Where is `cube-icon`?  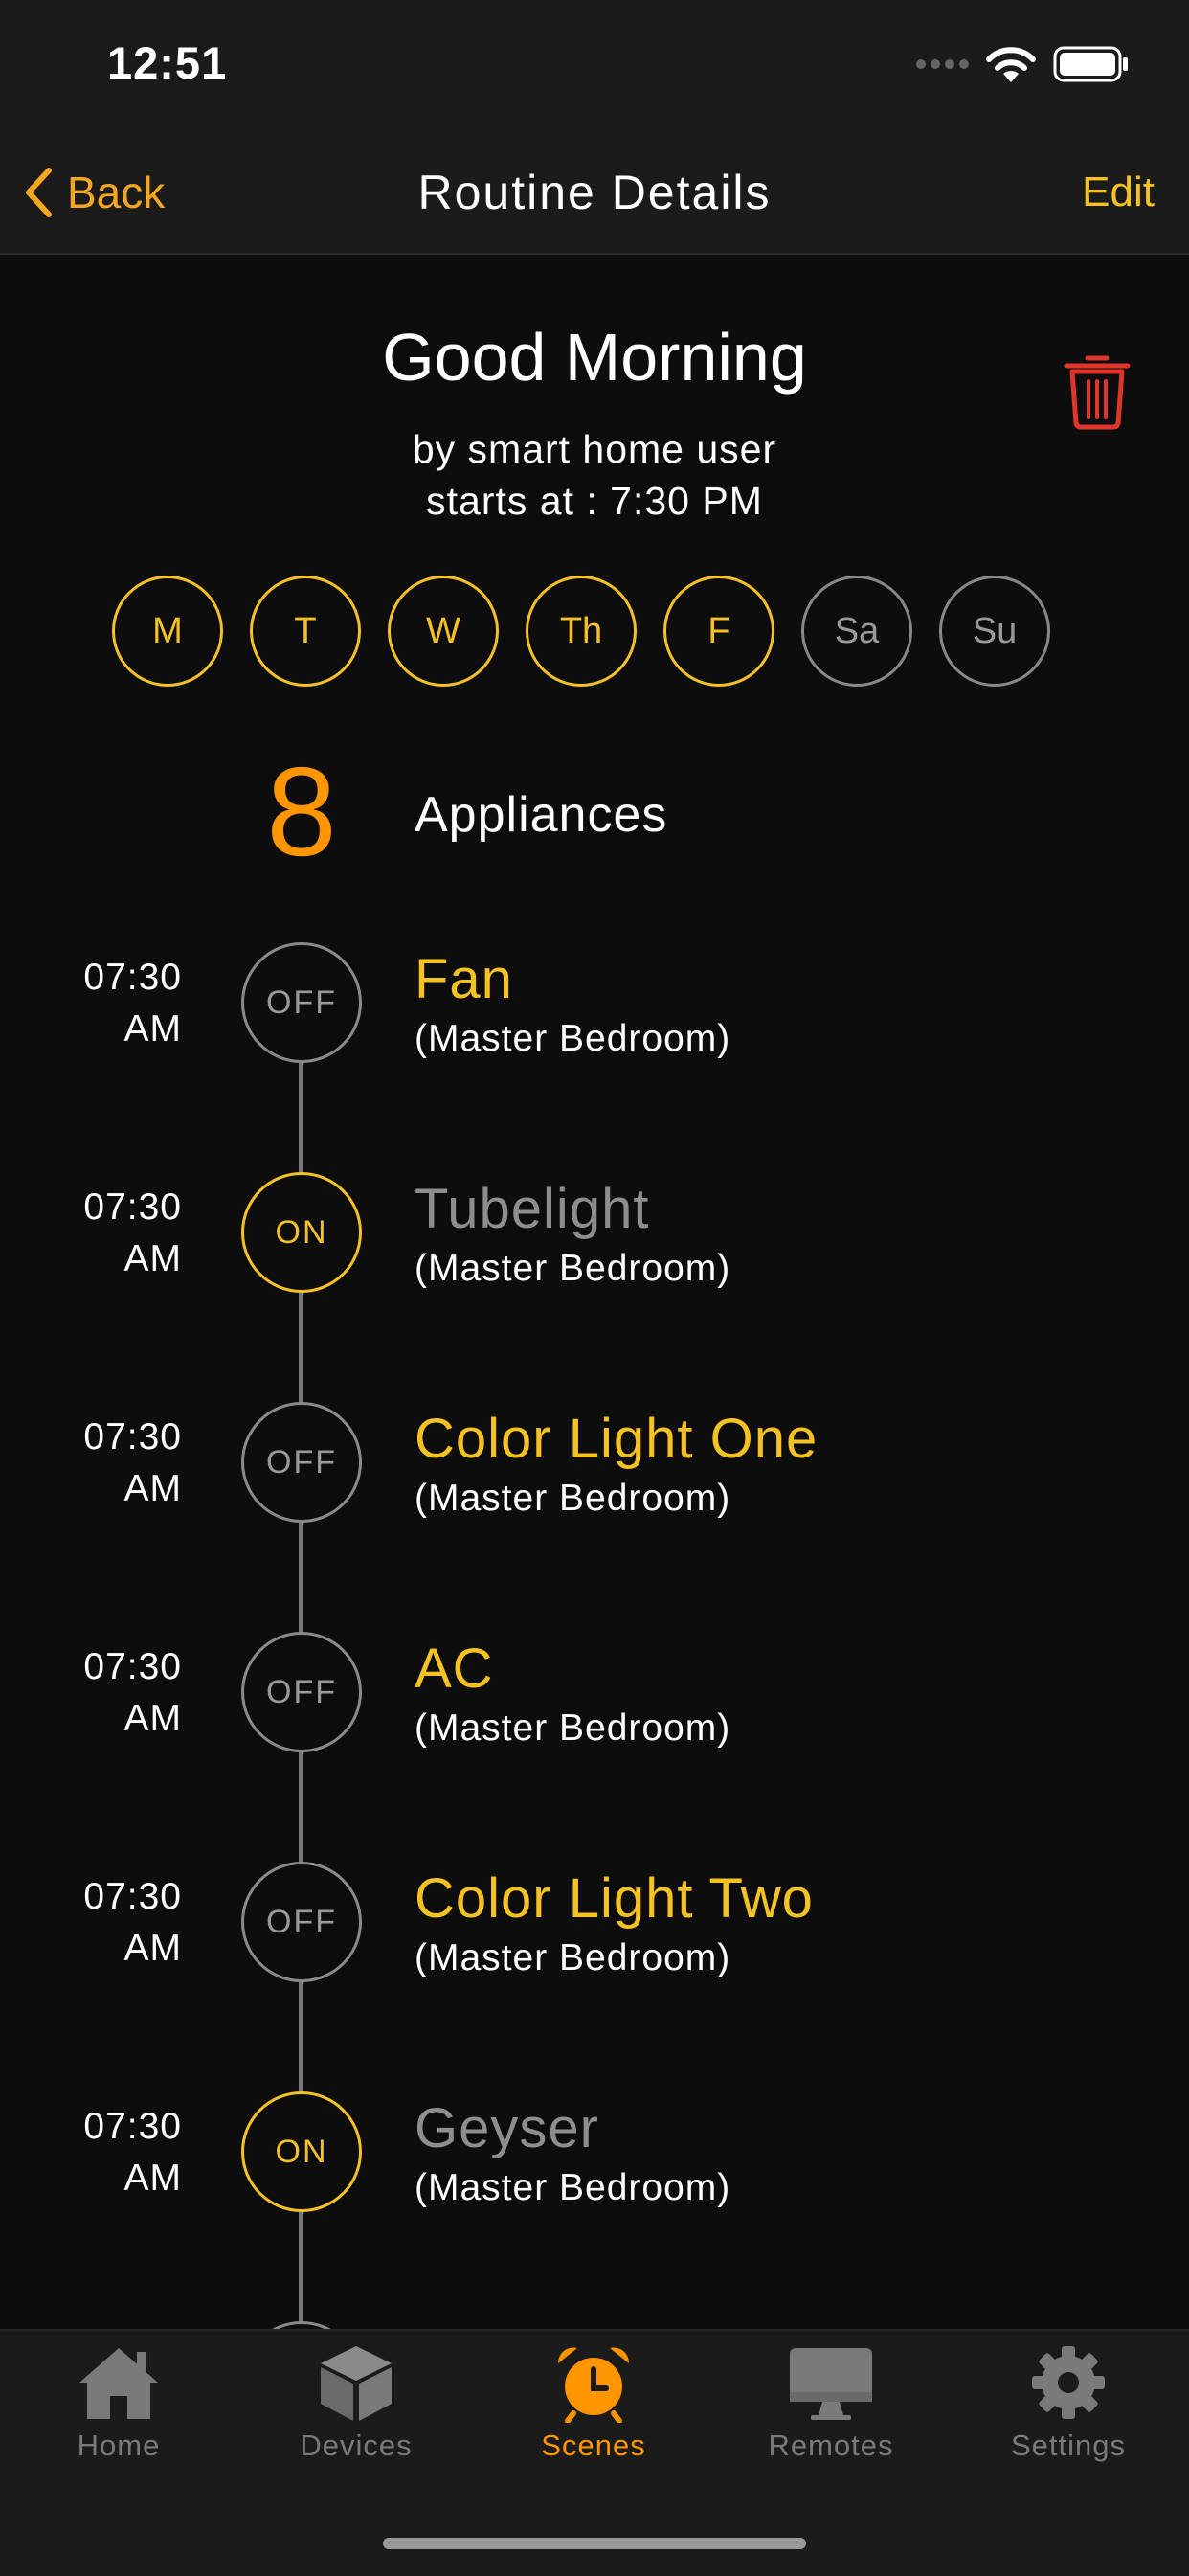 cube-icon is located at coordinates (356, 2383).